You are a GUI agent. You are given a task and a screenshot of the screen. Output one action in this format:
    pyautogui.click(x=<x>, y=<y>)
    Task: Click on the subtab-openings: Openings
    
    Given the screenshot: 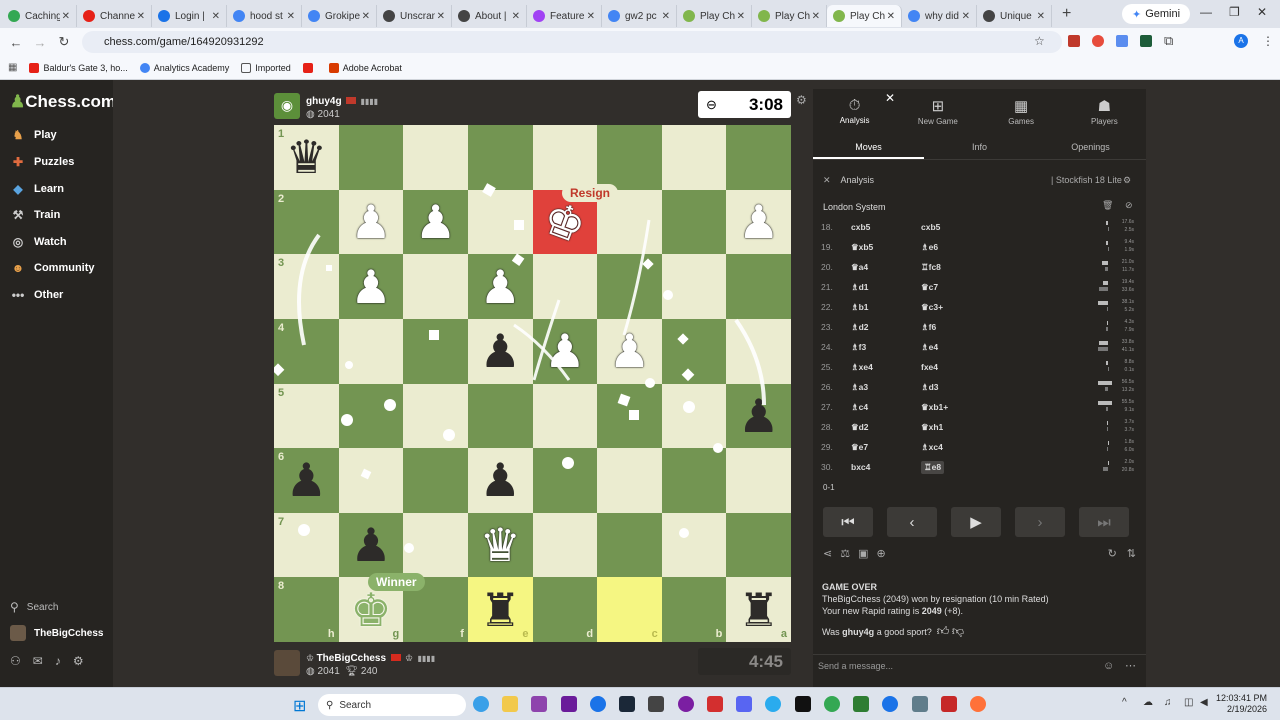 What is the action you would take?
    pyautogui.click(x=1090, y=147)
    